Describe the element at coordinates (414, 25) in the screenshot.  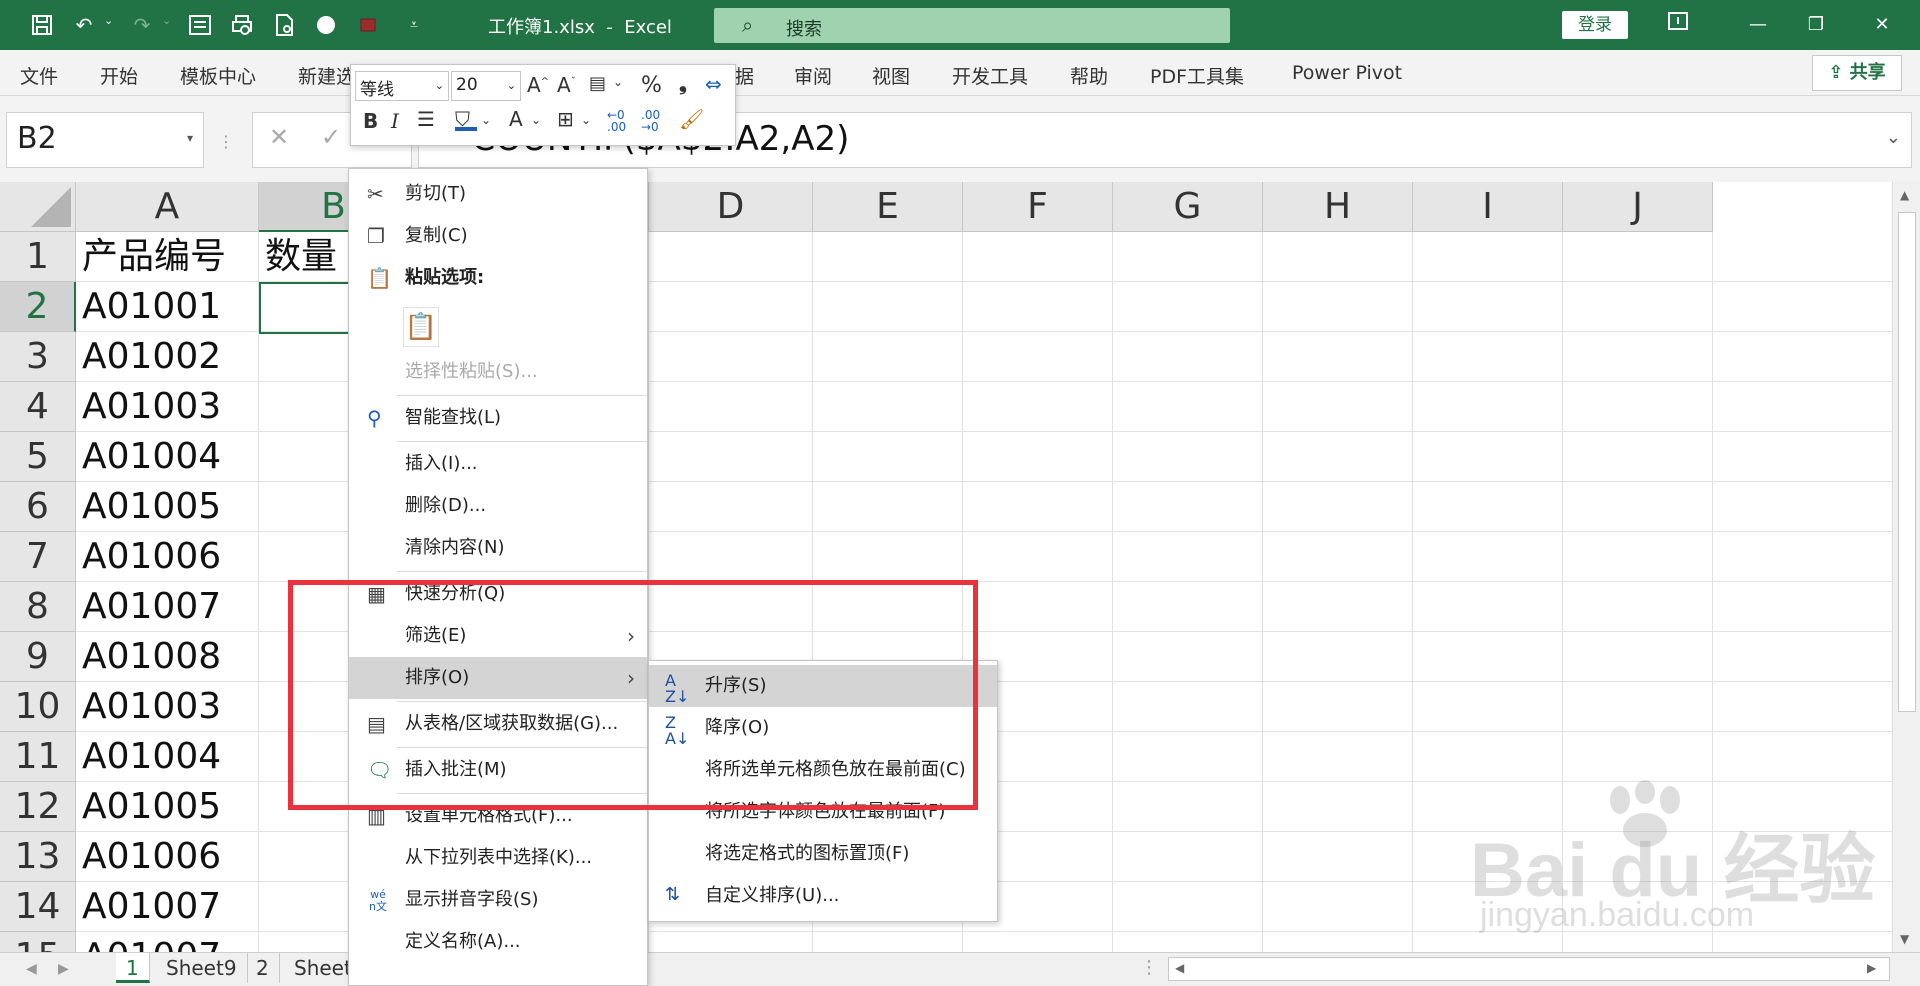
I see `customize-icon: ⩡` at that location.